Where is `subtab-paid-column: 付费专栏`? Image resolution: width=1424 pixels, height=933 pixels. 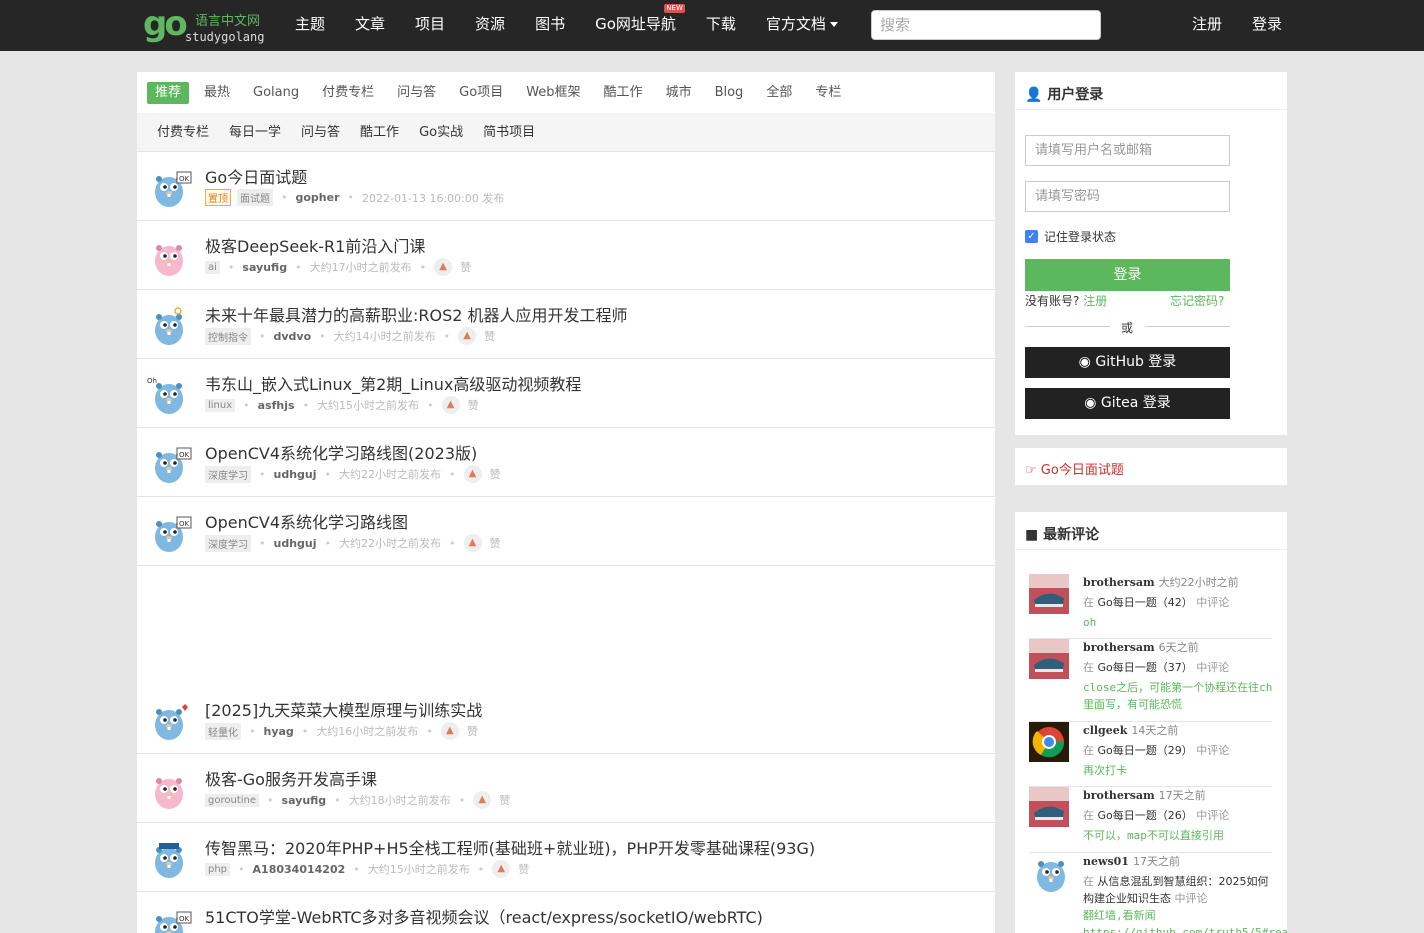
subtab-paid-column: 付费专栏 is located at coordinates (183, 133).